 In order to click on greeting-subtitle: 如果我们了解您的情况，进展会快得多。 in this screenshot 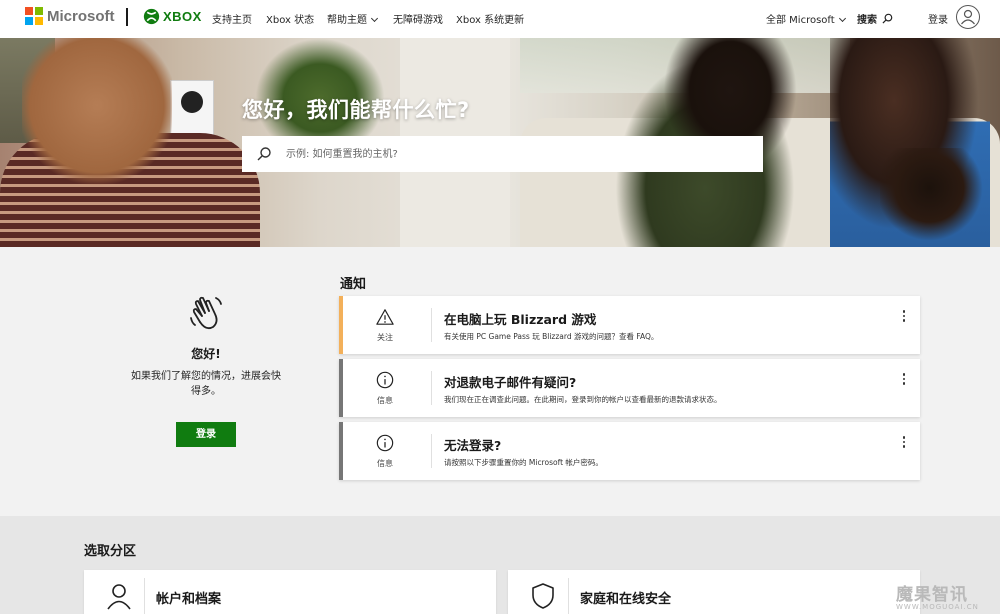, I will do `click(206, 384)`.